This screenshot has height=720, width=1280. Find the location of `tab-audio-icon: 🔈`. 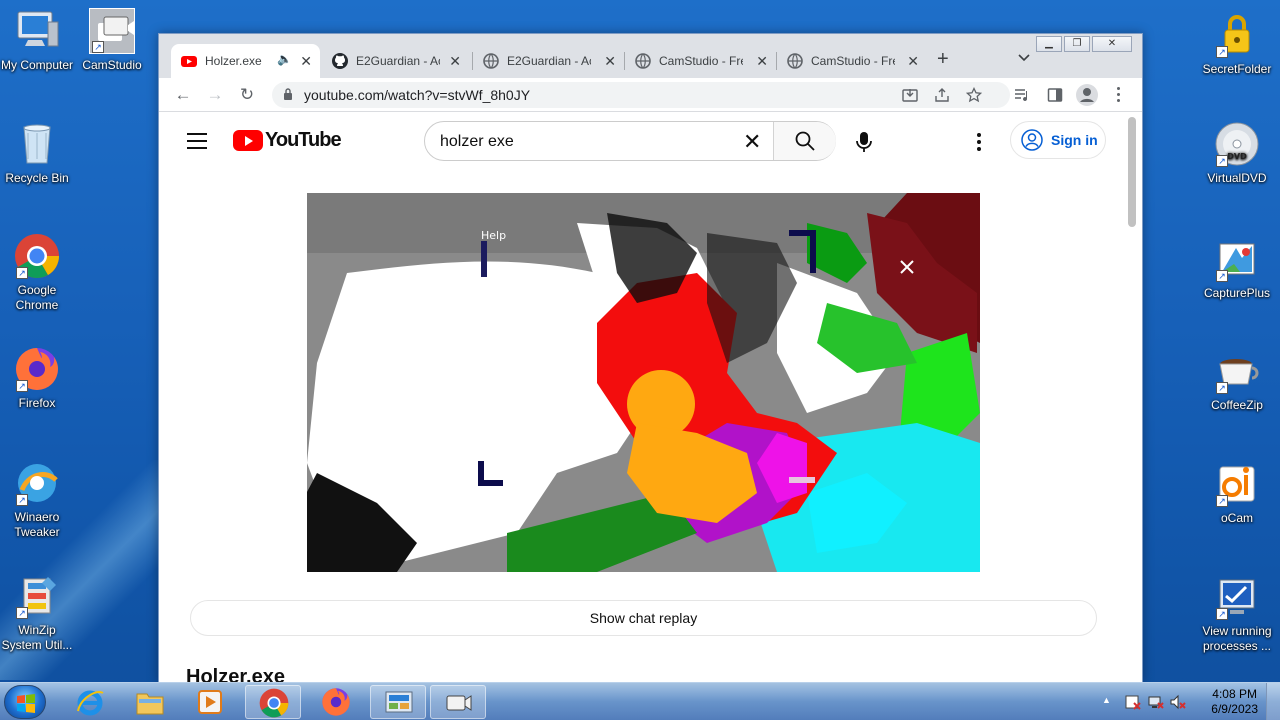

tab-audio-icon: 🔈 is located at coordinates (284, 59).